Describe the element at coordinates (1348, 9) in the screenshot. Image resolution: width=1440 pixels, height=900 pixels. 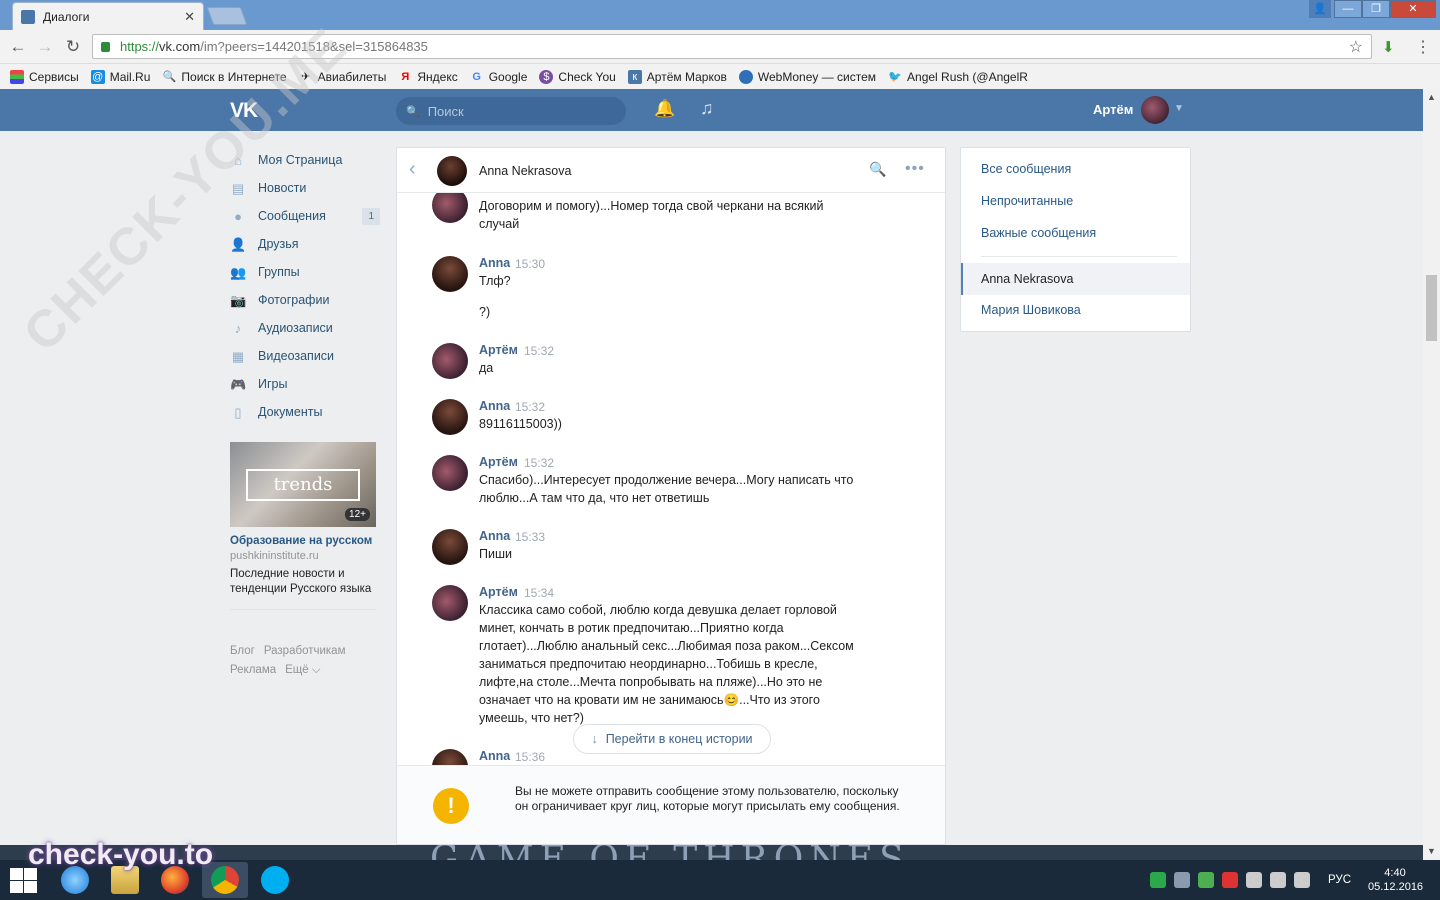
I see `minimize-button: —` at that location.